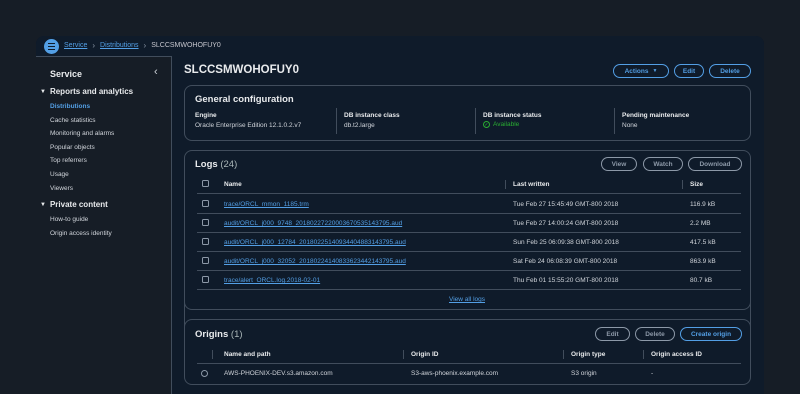  I want to click on log-last-written: Tue Feb 27 15:45:49 GMT-800 2018, so click(566, 204).